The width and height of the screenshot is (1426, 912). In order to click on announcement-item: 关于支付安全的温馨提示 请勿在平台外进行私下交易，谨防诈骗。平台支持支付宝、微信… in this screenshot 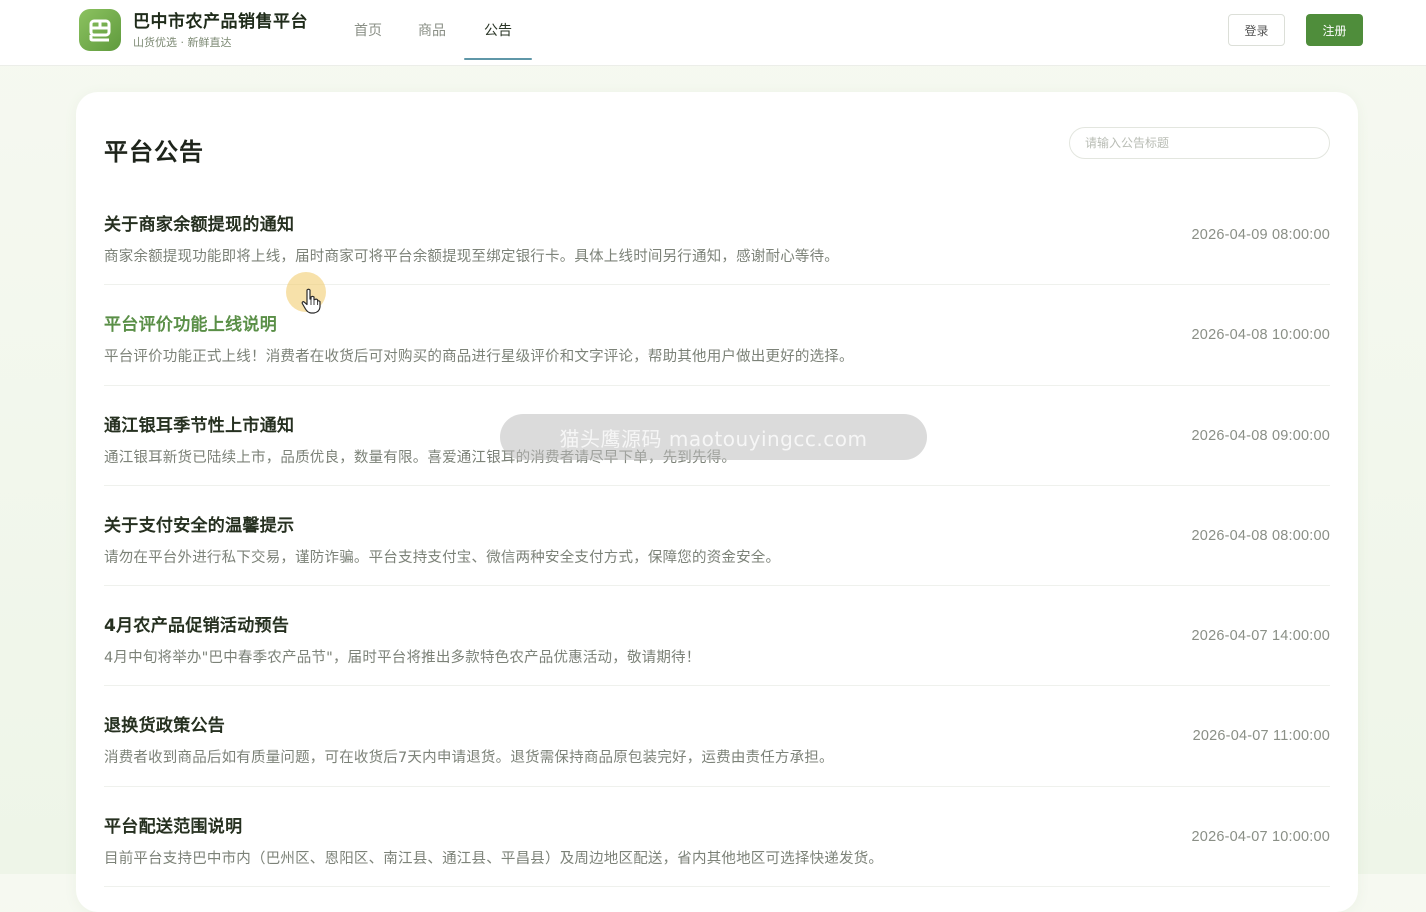, I will do `click(717, 536)`.